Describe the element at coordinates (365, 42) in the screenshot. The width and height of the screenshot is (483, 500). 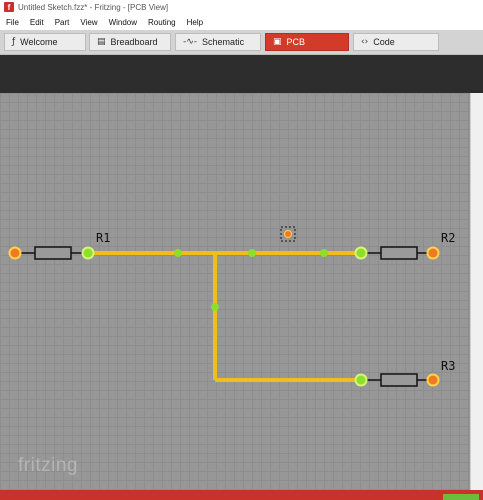
I see `code-icon: ‹›` at that location.